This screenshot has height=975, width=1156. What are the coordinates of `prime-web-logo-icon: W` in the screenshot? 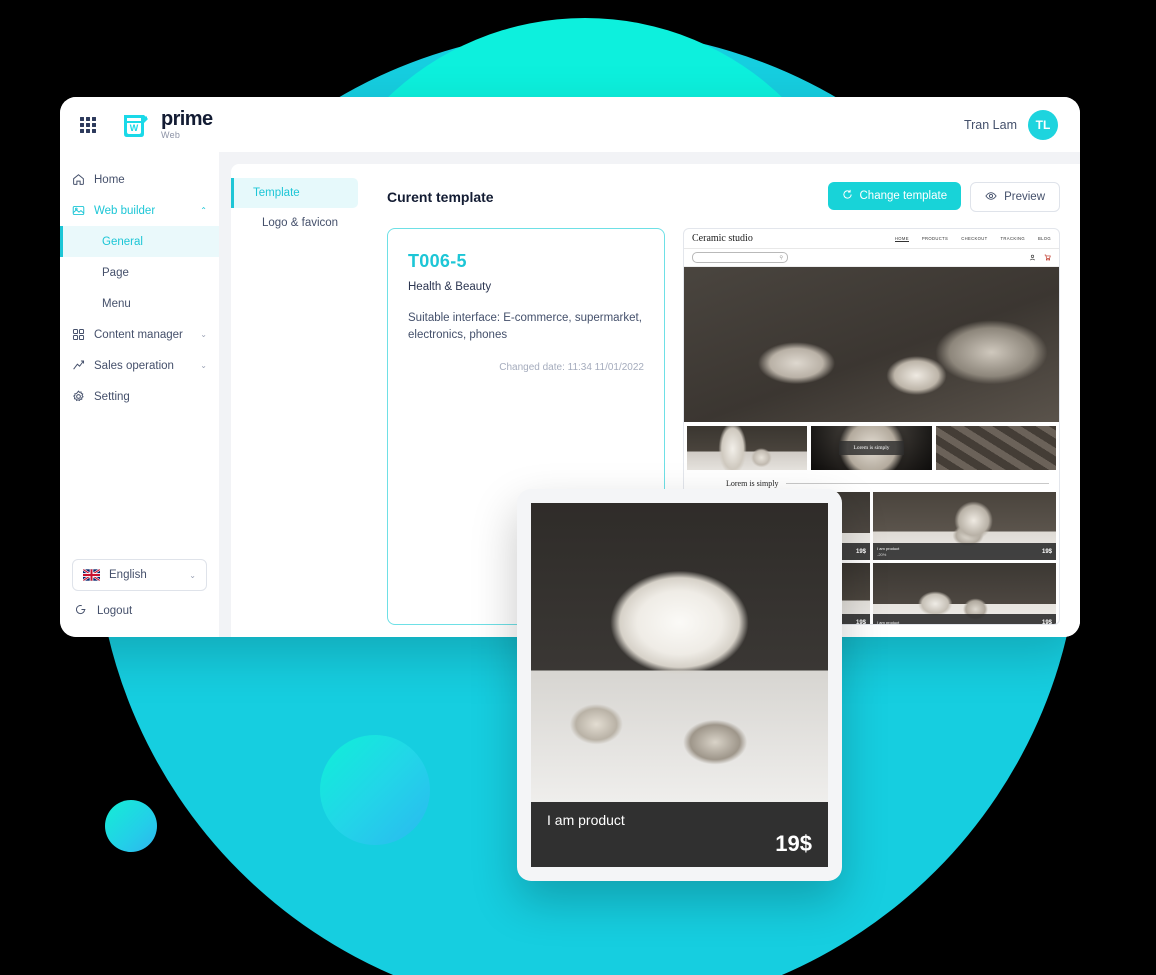 It's located at (136, 125).